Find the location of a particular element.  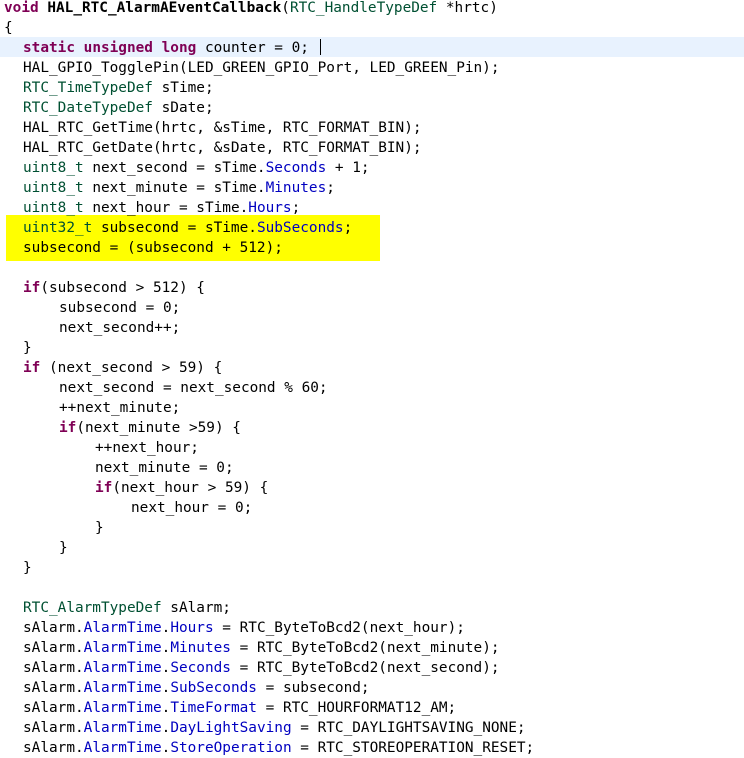

code-token: next_minute = sTime. is located at coordinates (174, 188).